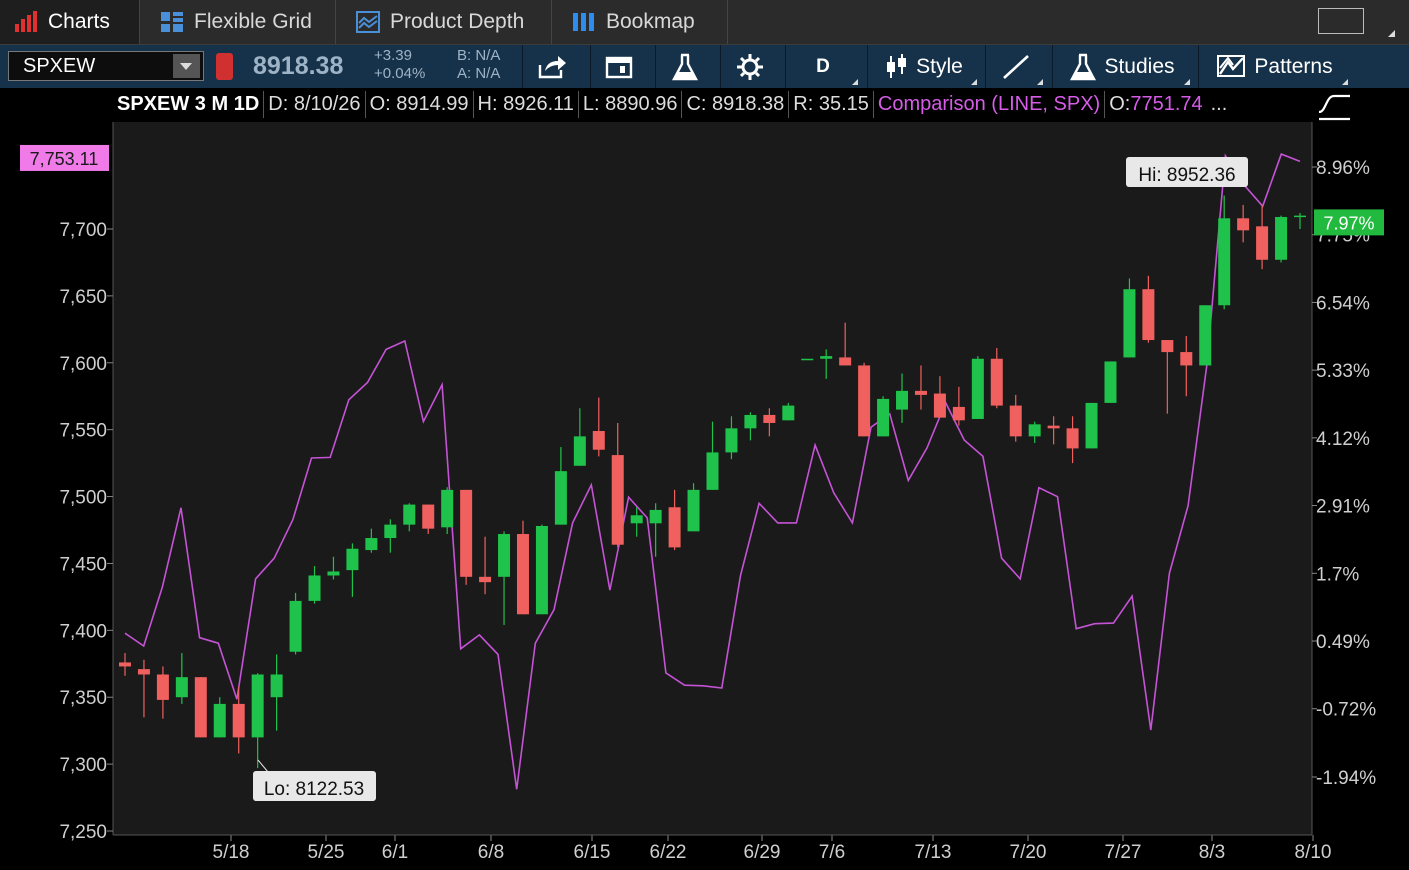 The height and width of the screenshot is (870, 1409). I want to click on left-axis-label: 7,400, so click(83, 631).